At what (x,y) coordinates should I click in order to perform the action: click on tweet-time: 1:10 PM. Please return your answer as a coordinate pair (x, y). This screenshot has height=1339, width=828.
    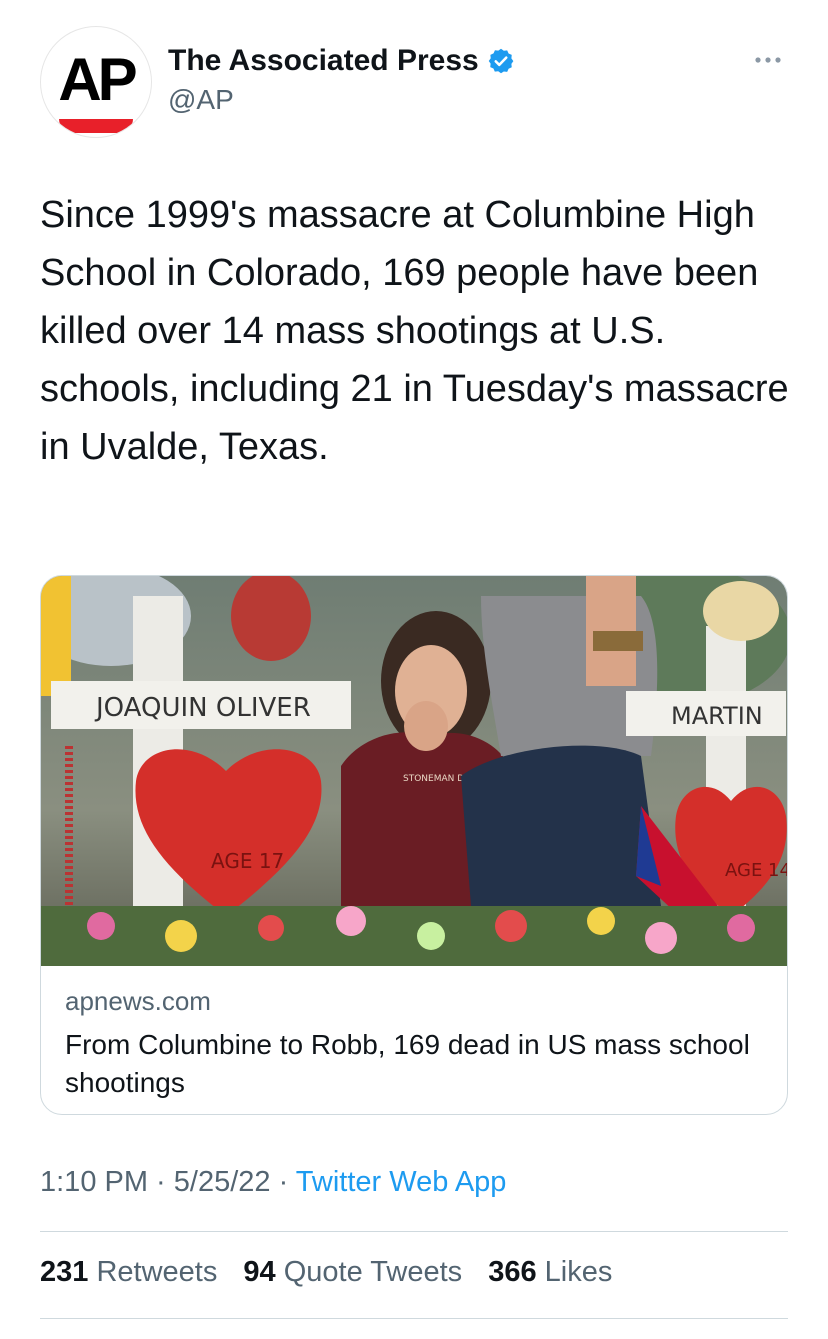
    Looking at the image, I should click on (94, 1182).